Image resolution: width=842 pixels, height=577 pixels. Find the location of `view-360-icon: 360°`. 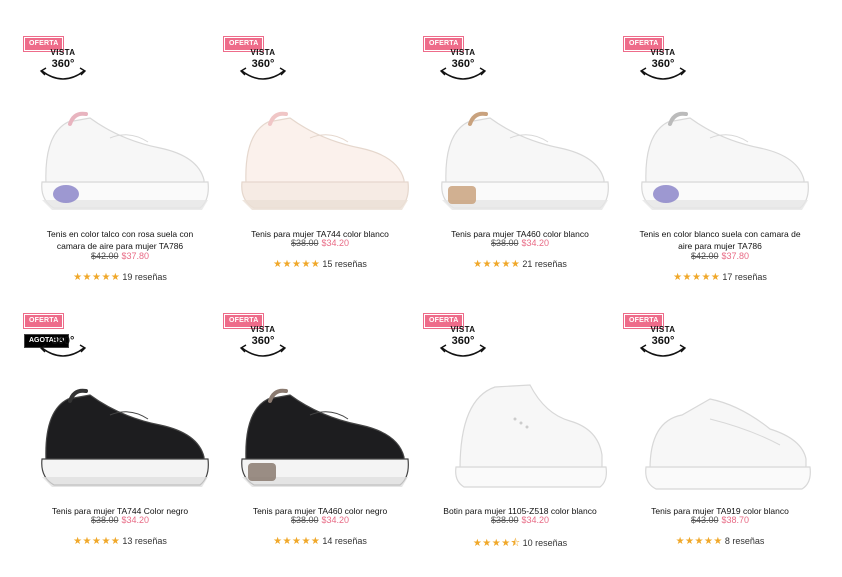

view-360-icon: 360° is located at coordinates (63, 342).